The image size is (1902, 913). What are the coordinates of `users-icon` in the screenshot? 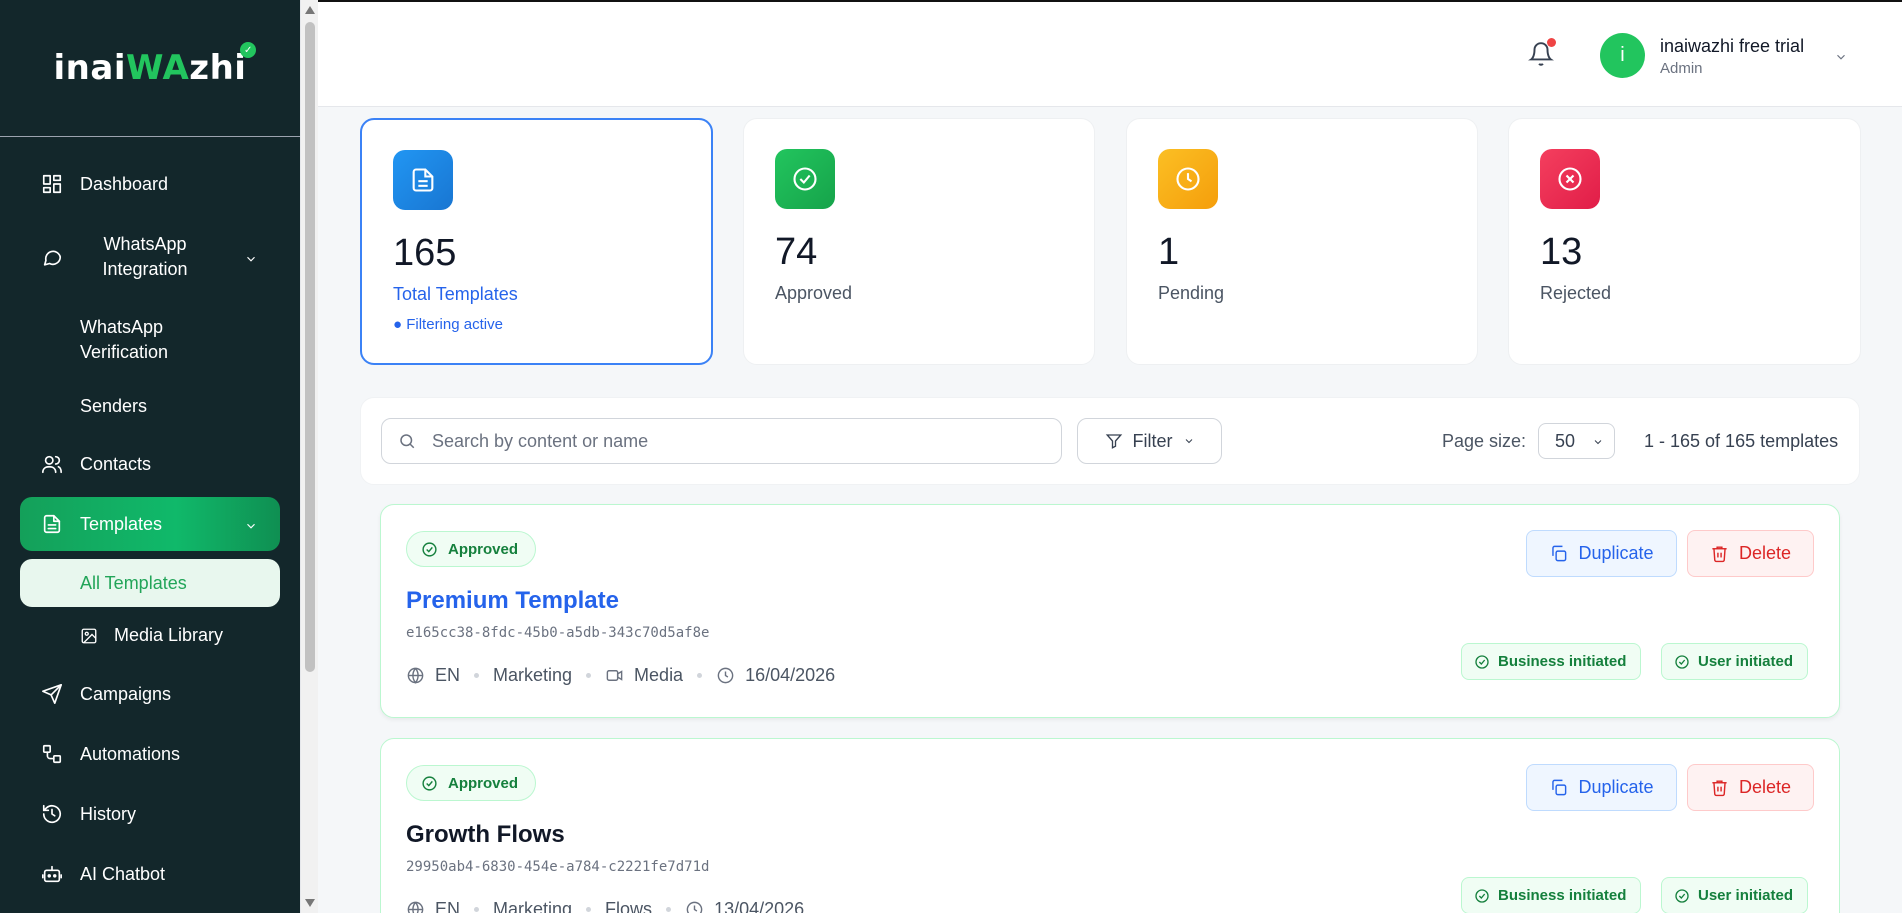 It's located at (52, 464).